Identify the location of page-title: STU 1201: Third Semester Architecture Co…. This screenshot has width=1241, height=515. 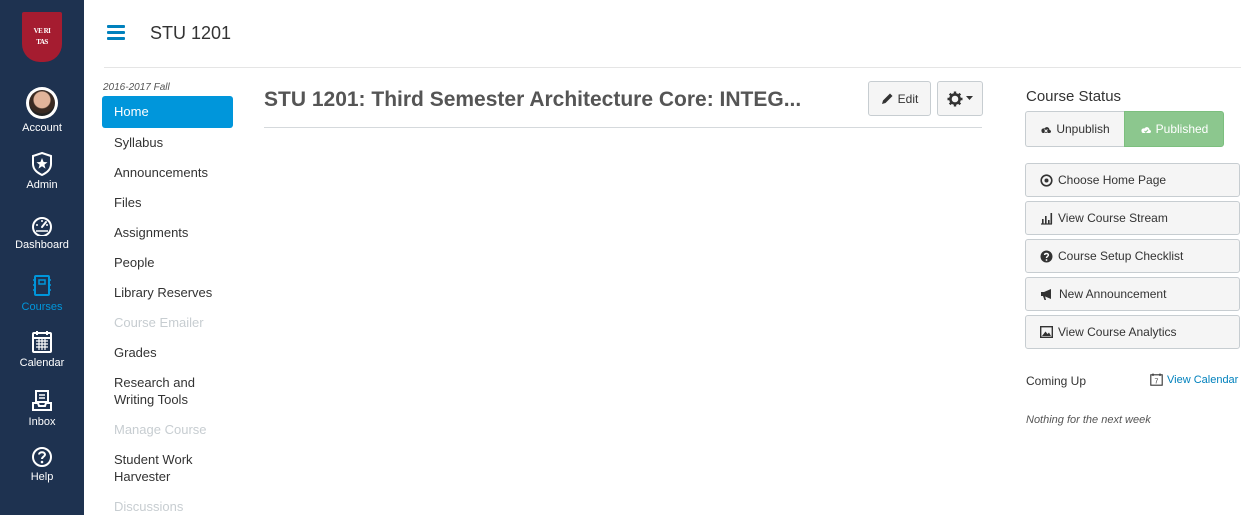
(533, 99).